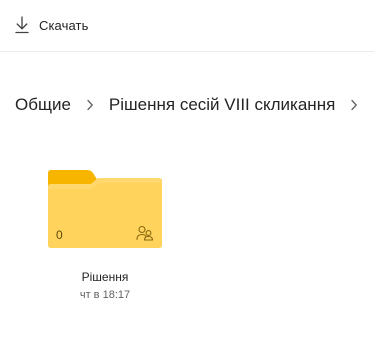 This screenshot has height=343, width=374. I want to click on download-button: Скачать, so click(51, 25).